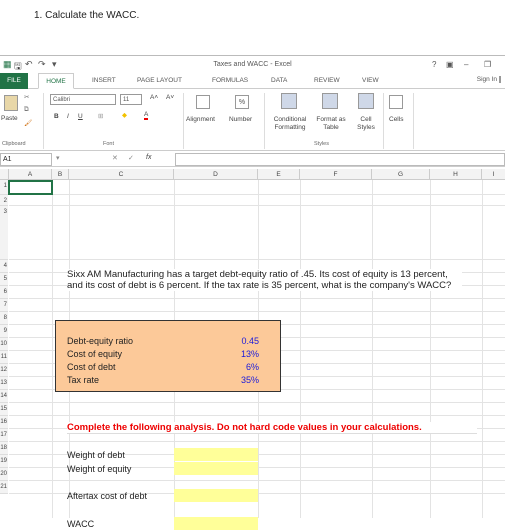 The height and width of the screenshot is (530, 505). I want to click on row-header: 20, so click(4, 474).